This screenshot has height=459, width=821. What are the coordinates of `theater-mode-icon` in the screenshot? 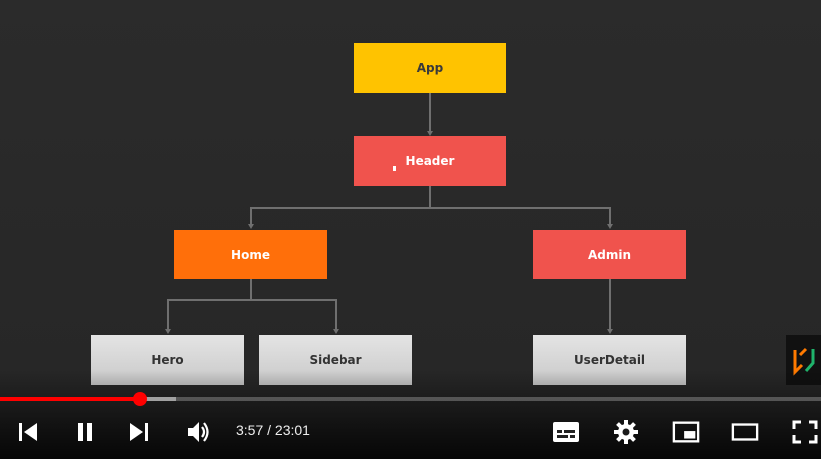 It's located at (745, 432).